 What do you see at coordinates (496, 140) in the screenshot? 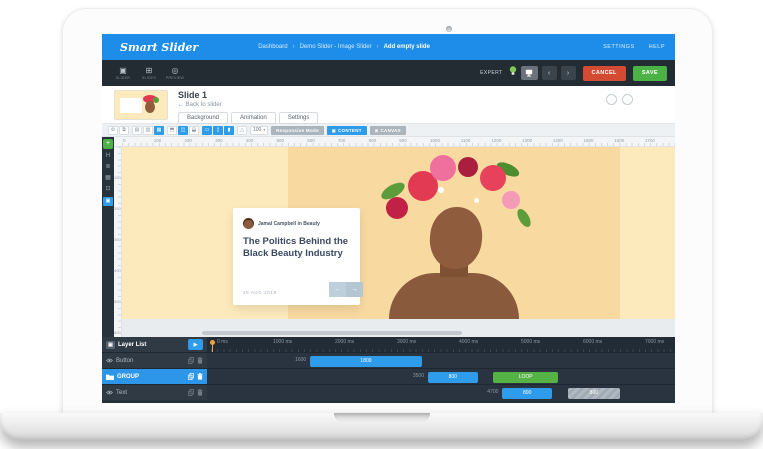
I see `h-ruler-tick: 1200` at bounding box center [496, 140].